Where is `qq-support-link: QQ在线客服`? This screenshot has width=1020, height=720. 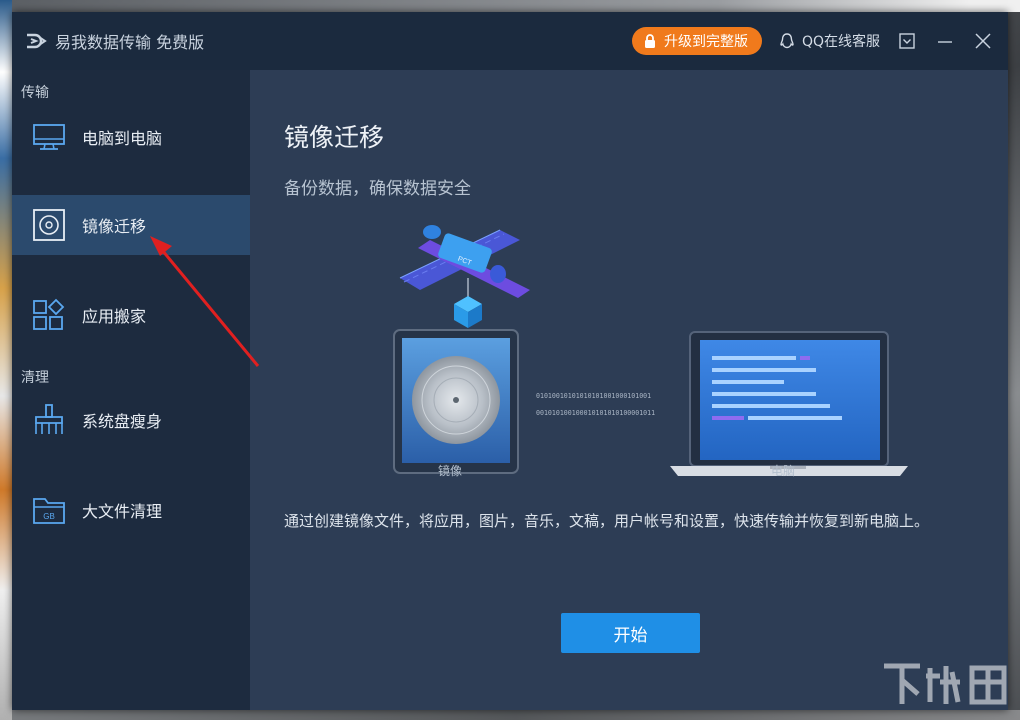 qq-support-link: QQ在线客服 is located at coordinates (829, 41).